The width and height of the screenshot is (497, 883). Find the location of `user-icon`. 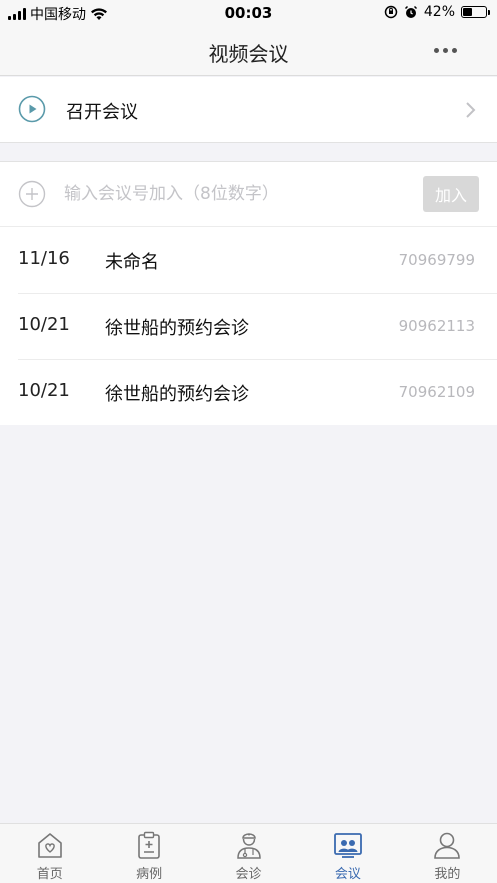

user-icon is located at coordinates (447, 845).